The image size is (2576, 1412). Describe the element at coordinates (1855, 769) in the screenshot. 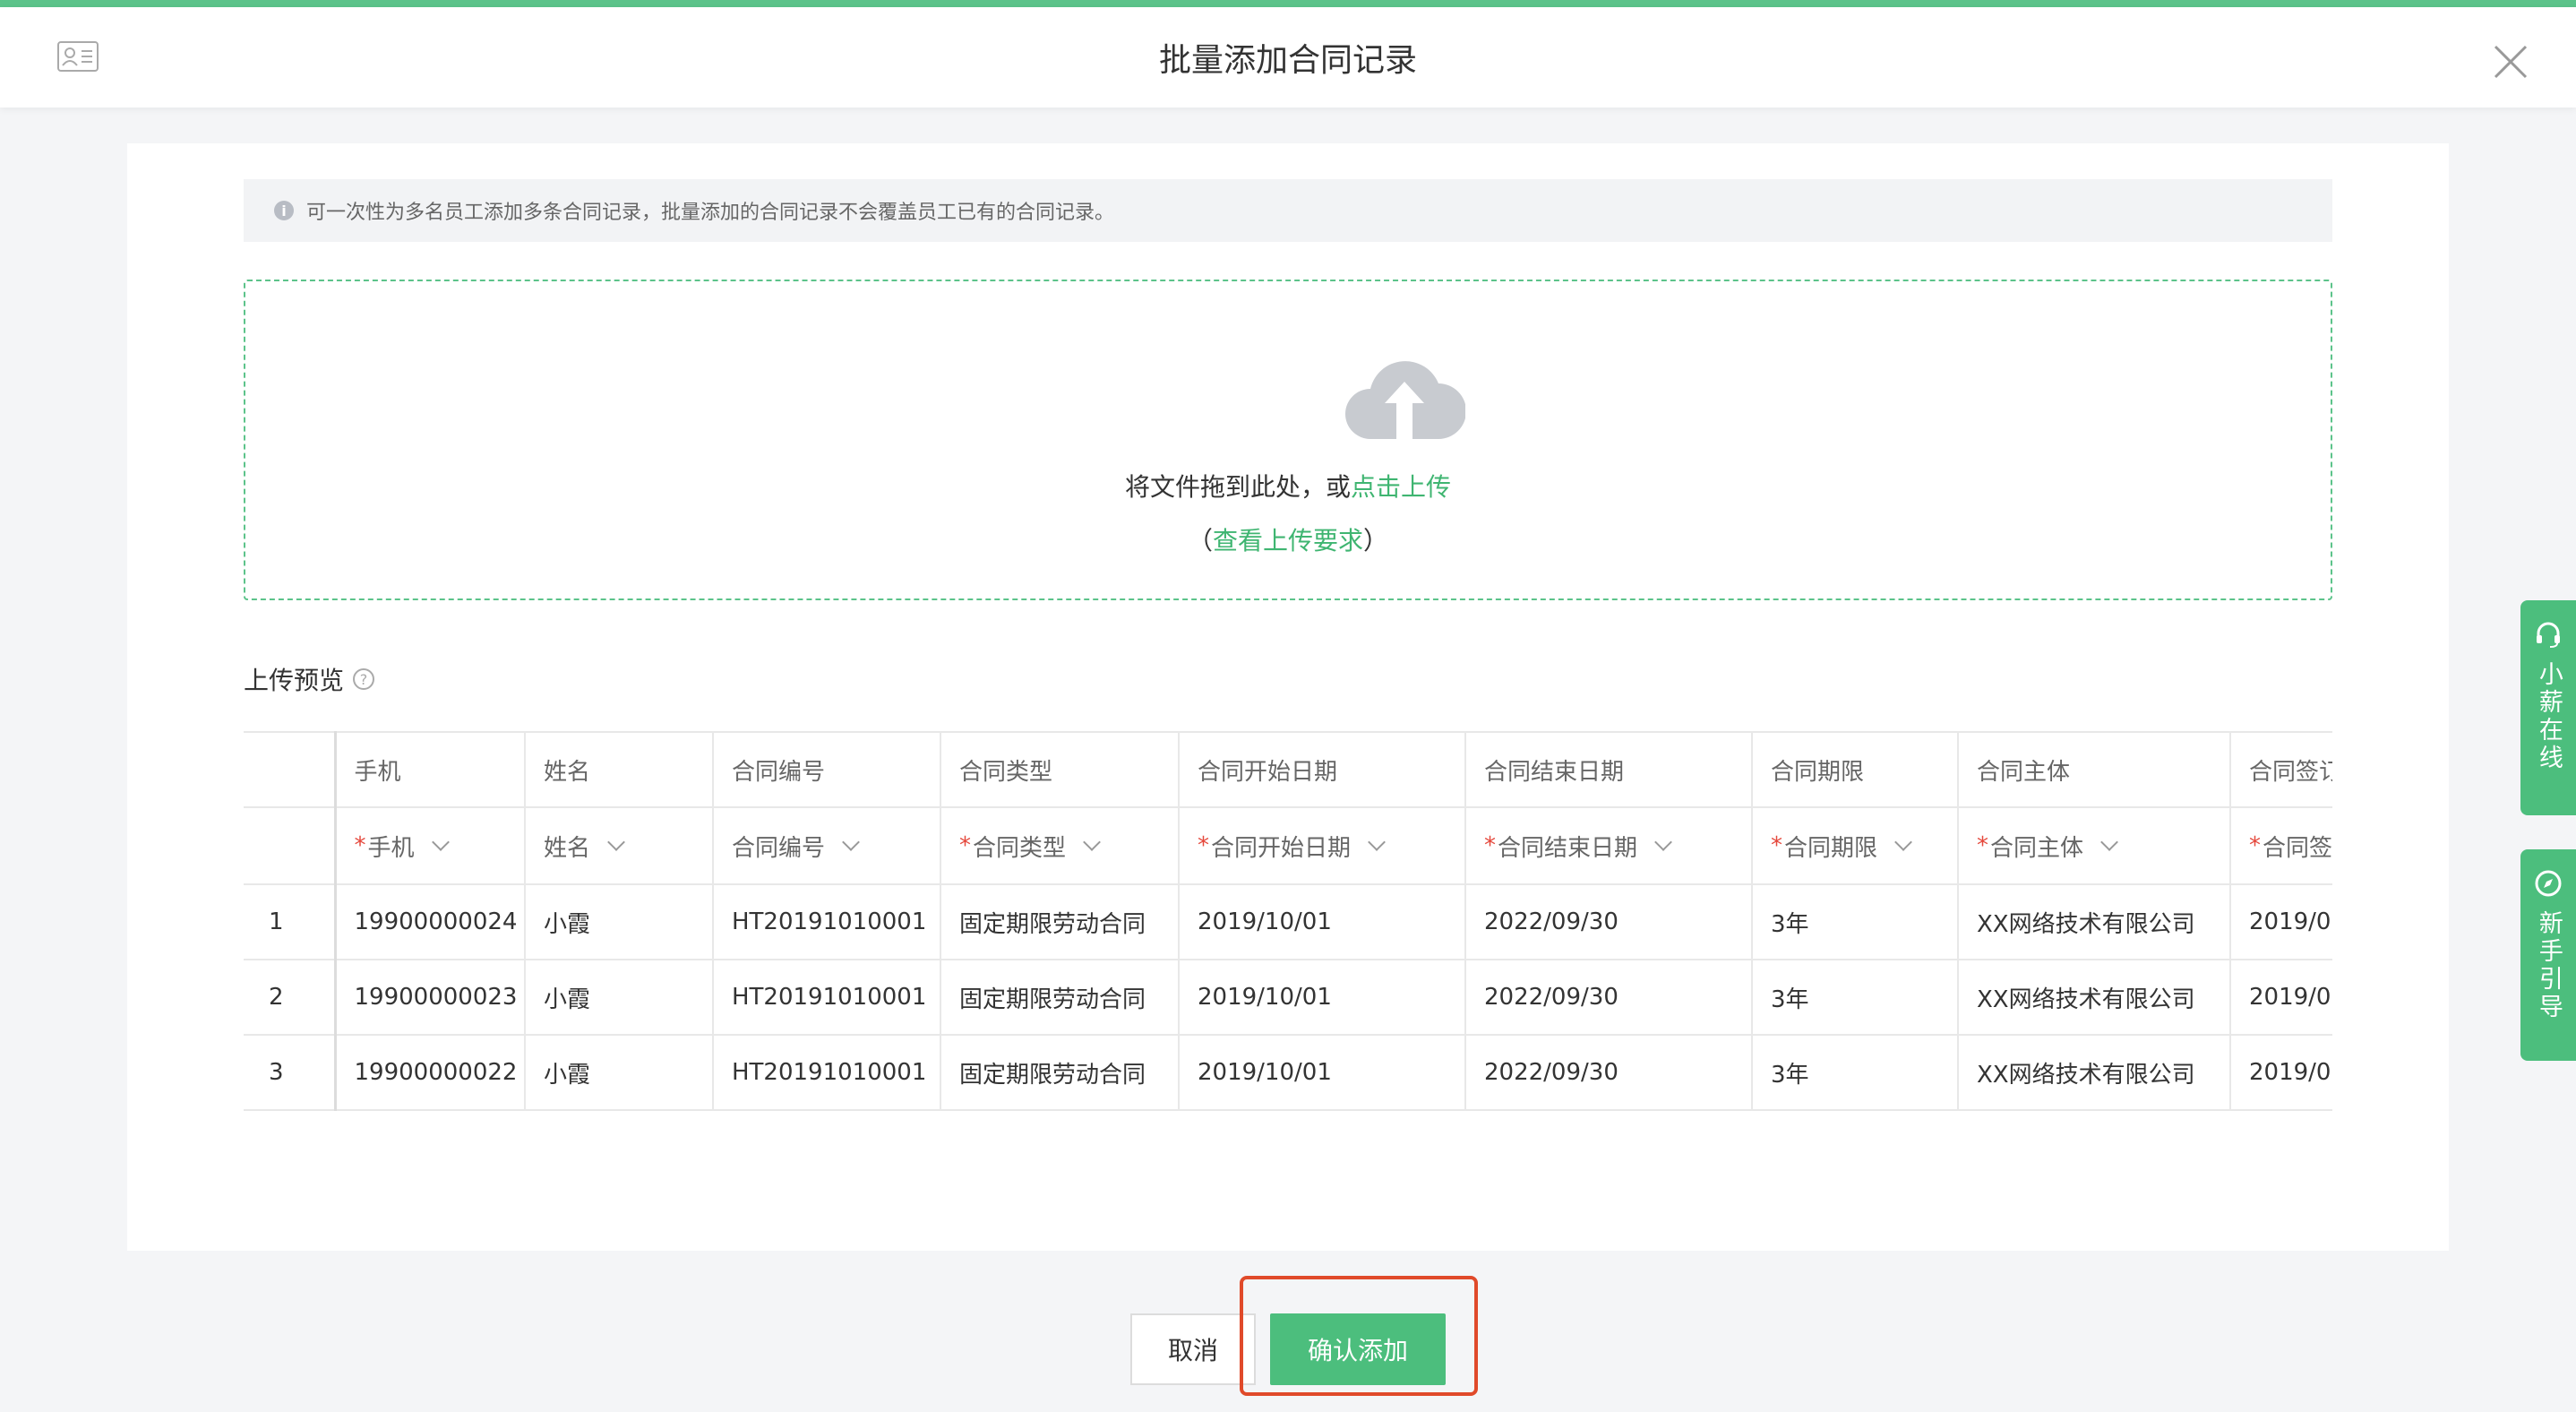

I see `column-header: 合同期限` at that location.